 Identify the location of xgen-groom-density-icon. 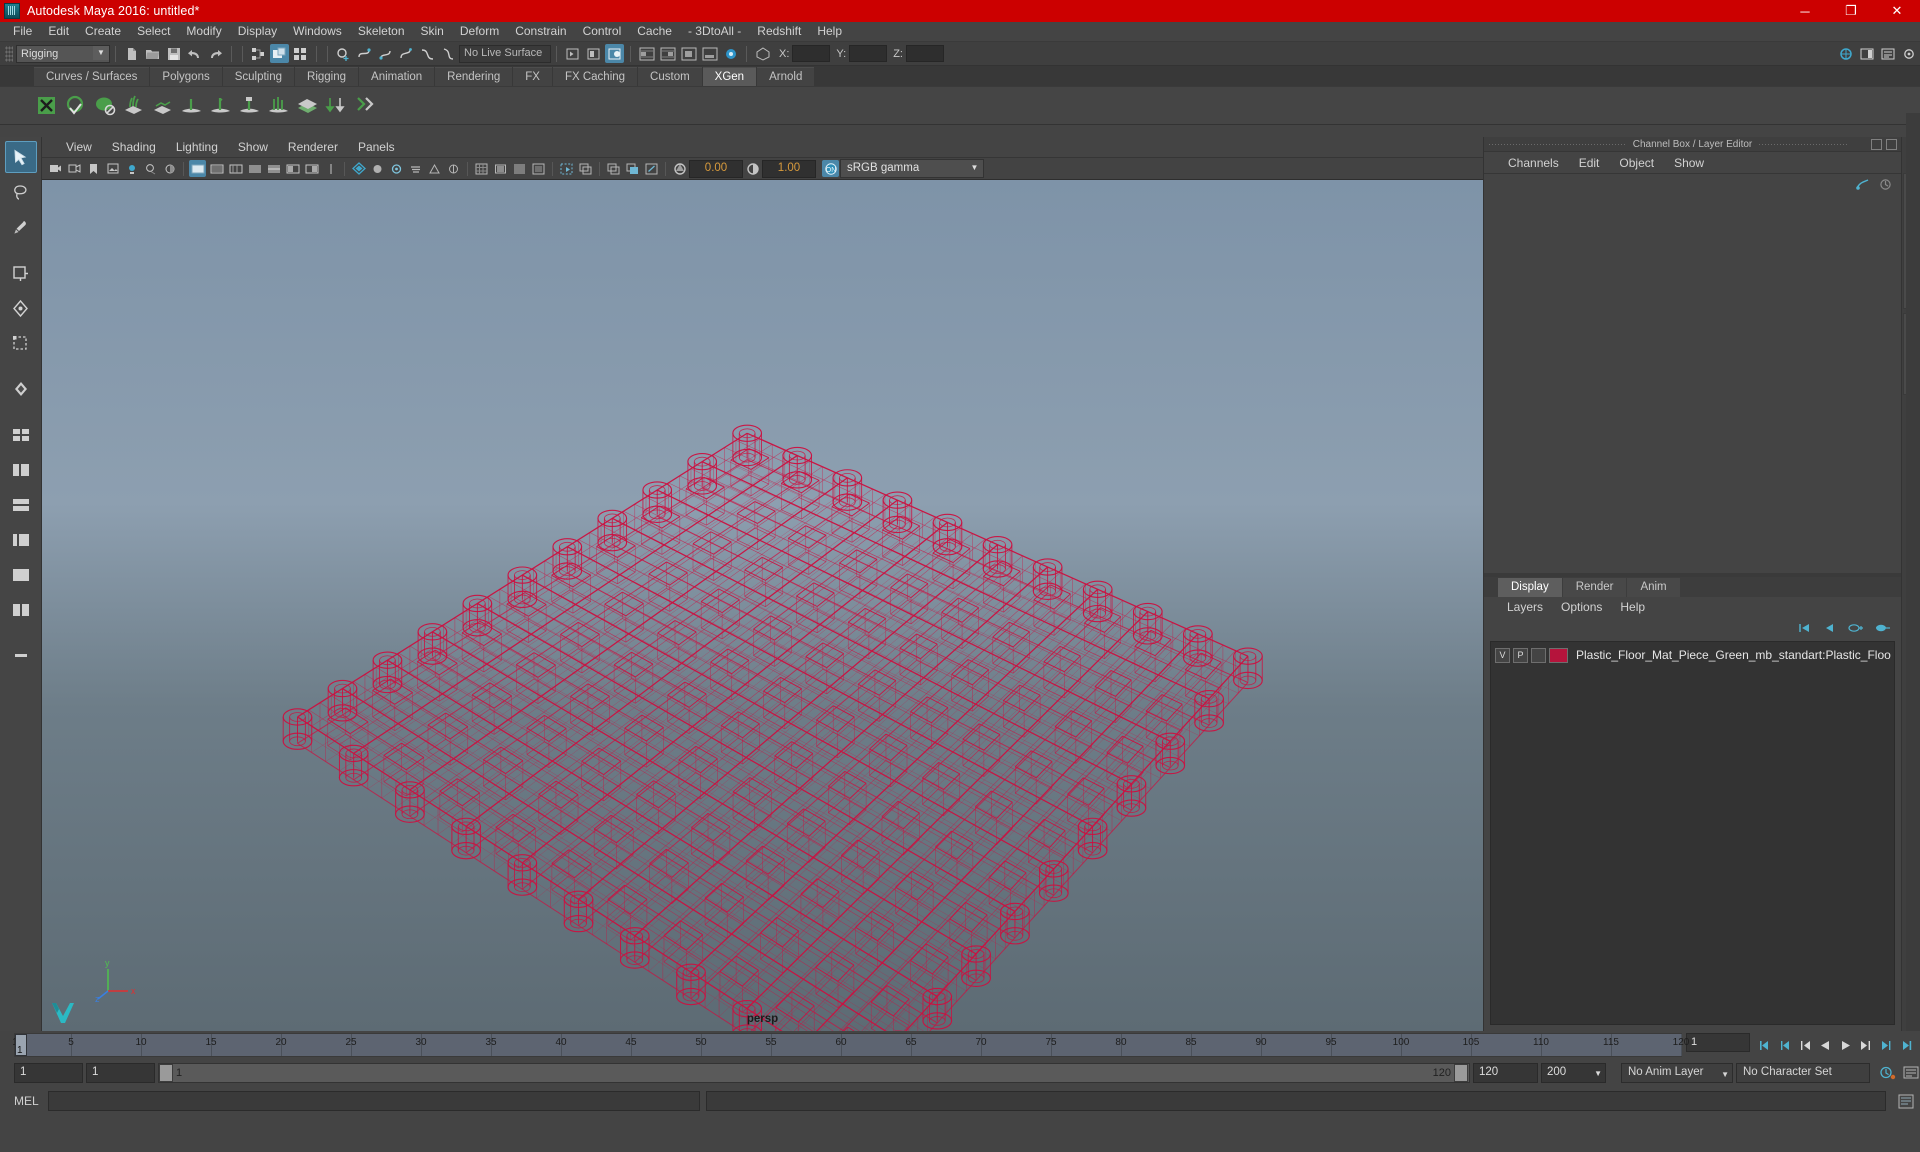
(191, 105).